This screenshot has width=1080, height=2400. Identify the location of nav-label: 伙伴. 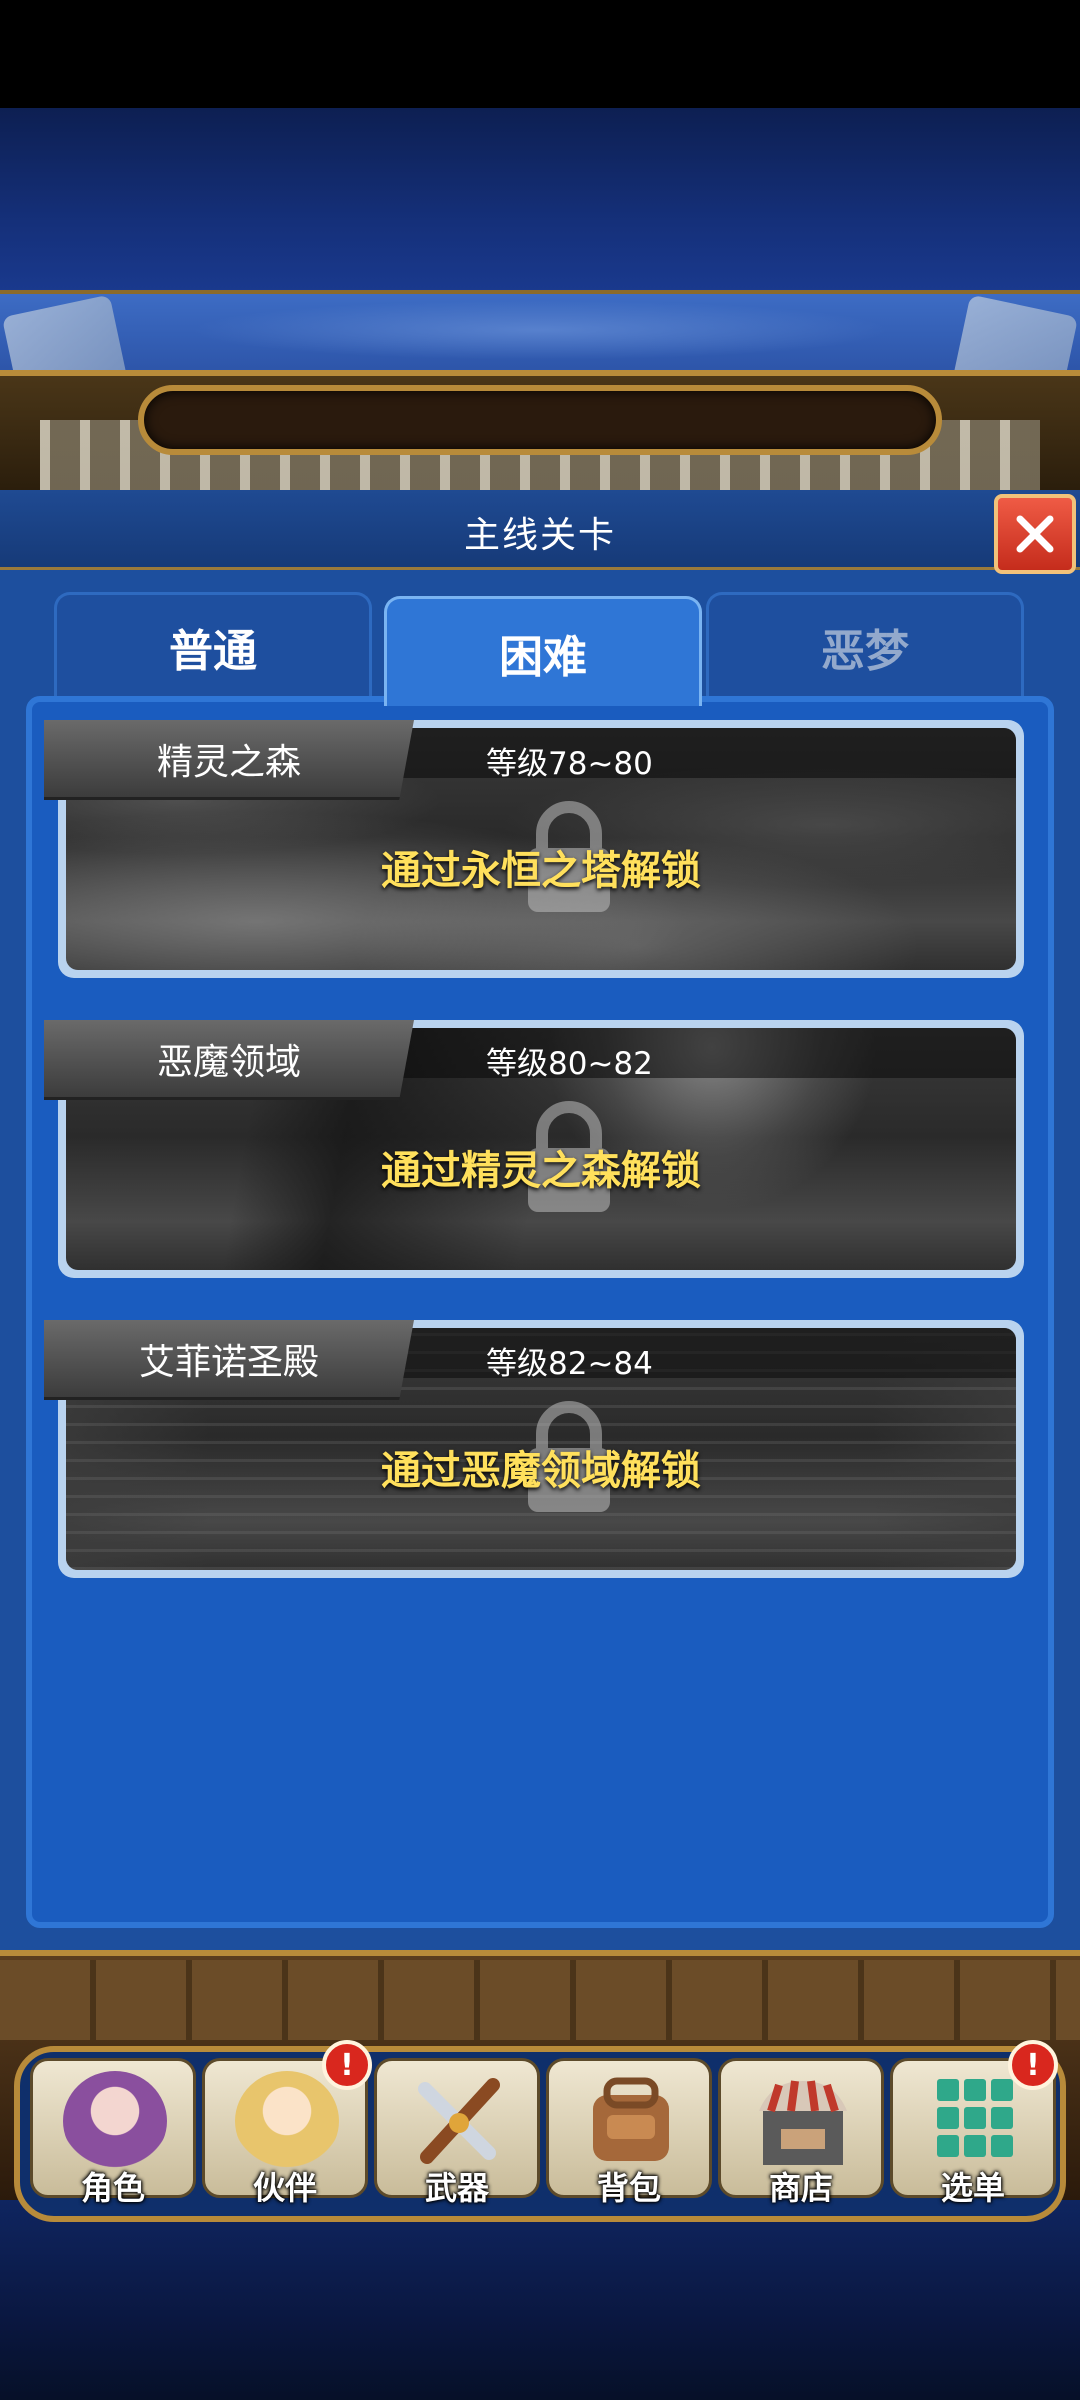
(284, 2188).